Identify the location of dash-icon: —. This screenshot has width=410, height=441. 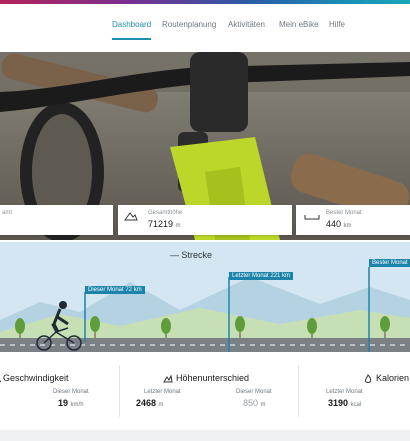
(174, 255).